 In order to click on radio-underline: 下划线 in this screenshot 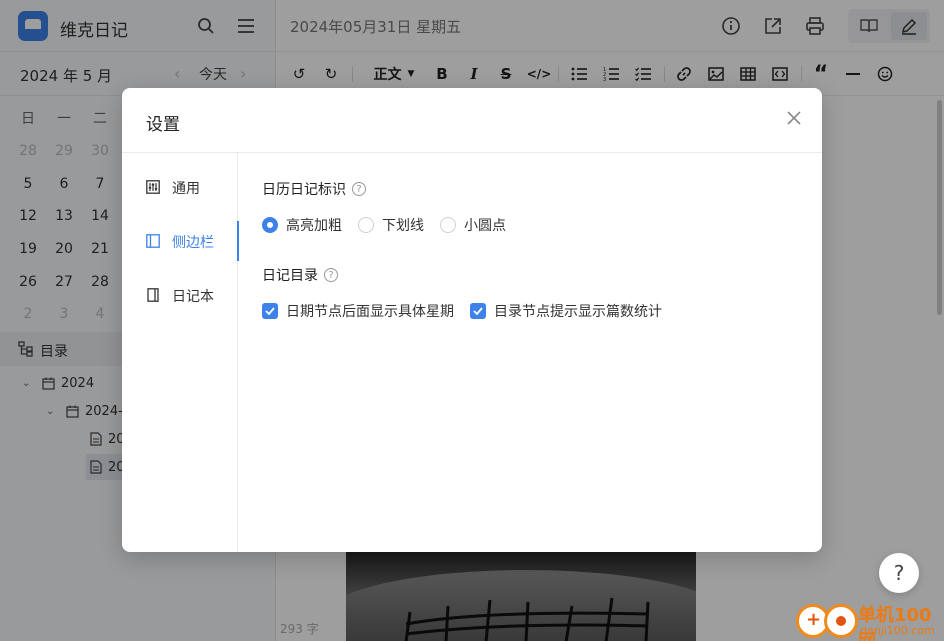, I will do `click(391, 225)`.